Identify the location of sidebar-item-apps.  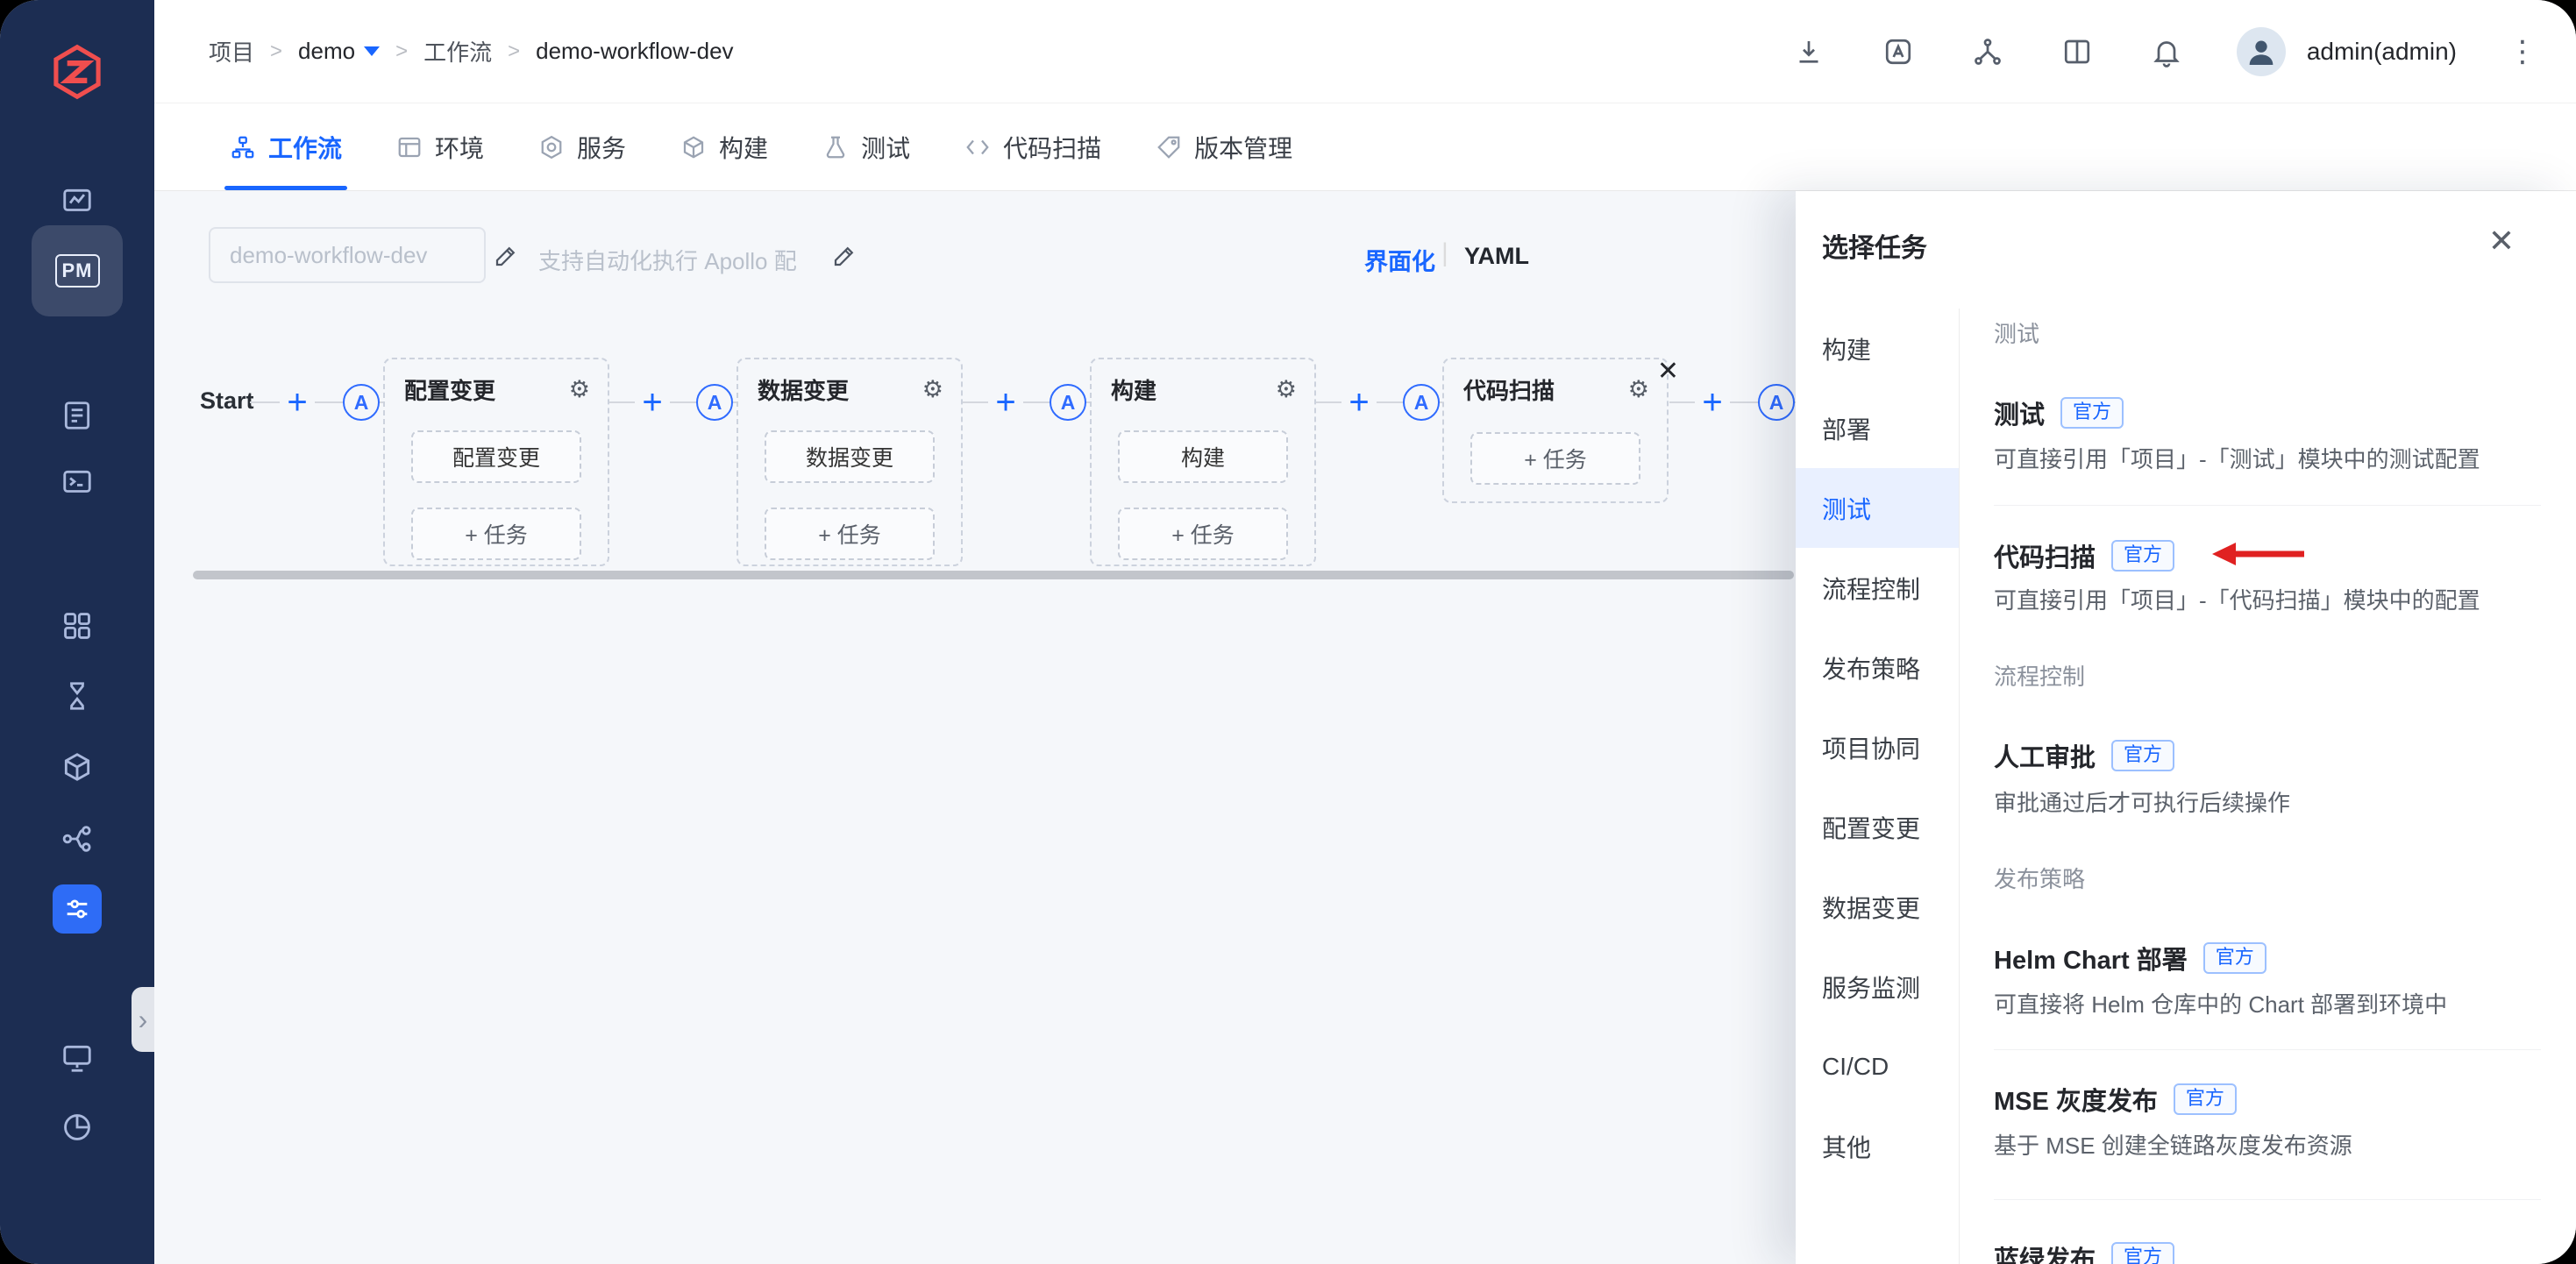
(77, 626).